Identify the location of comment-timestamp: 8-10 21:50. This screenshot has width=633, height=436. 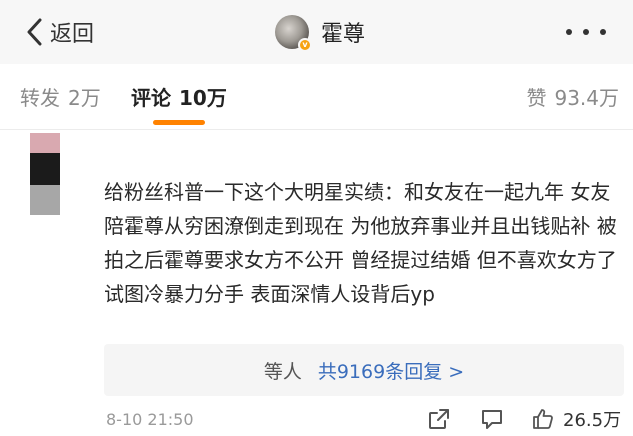
(150, 419).